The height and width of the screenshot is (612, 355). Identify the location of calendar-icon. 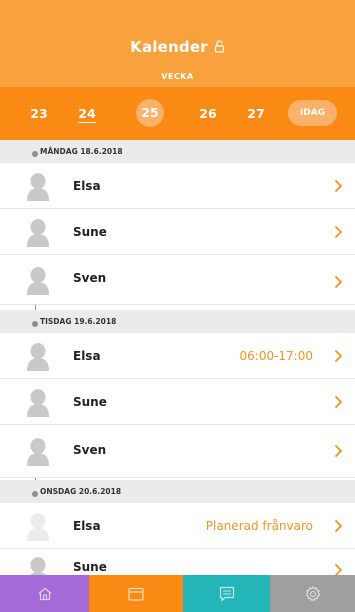
(136, 594).